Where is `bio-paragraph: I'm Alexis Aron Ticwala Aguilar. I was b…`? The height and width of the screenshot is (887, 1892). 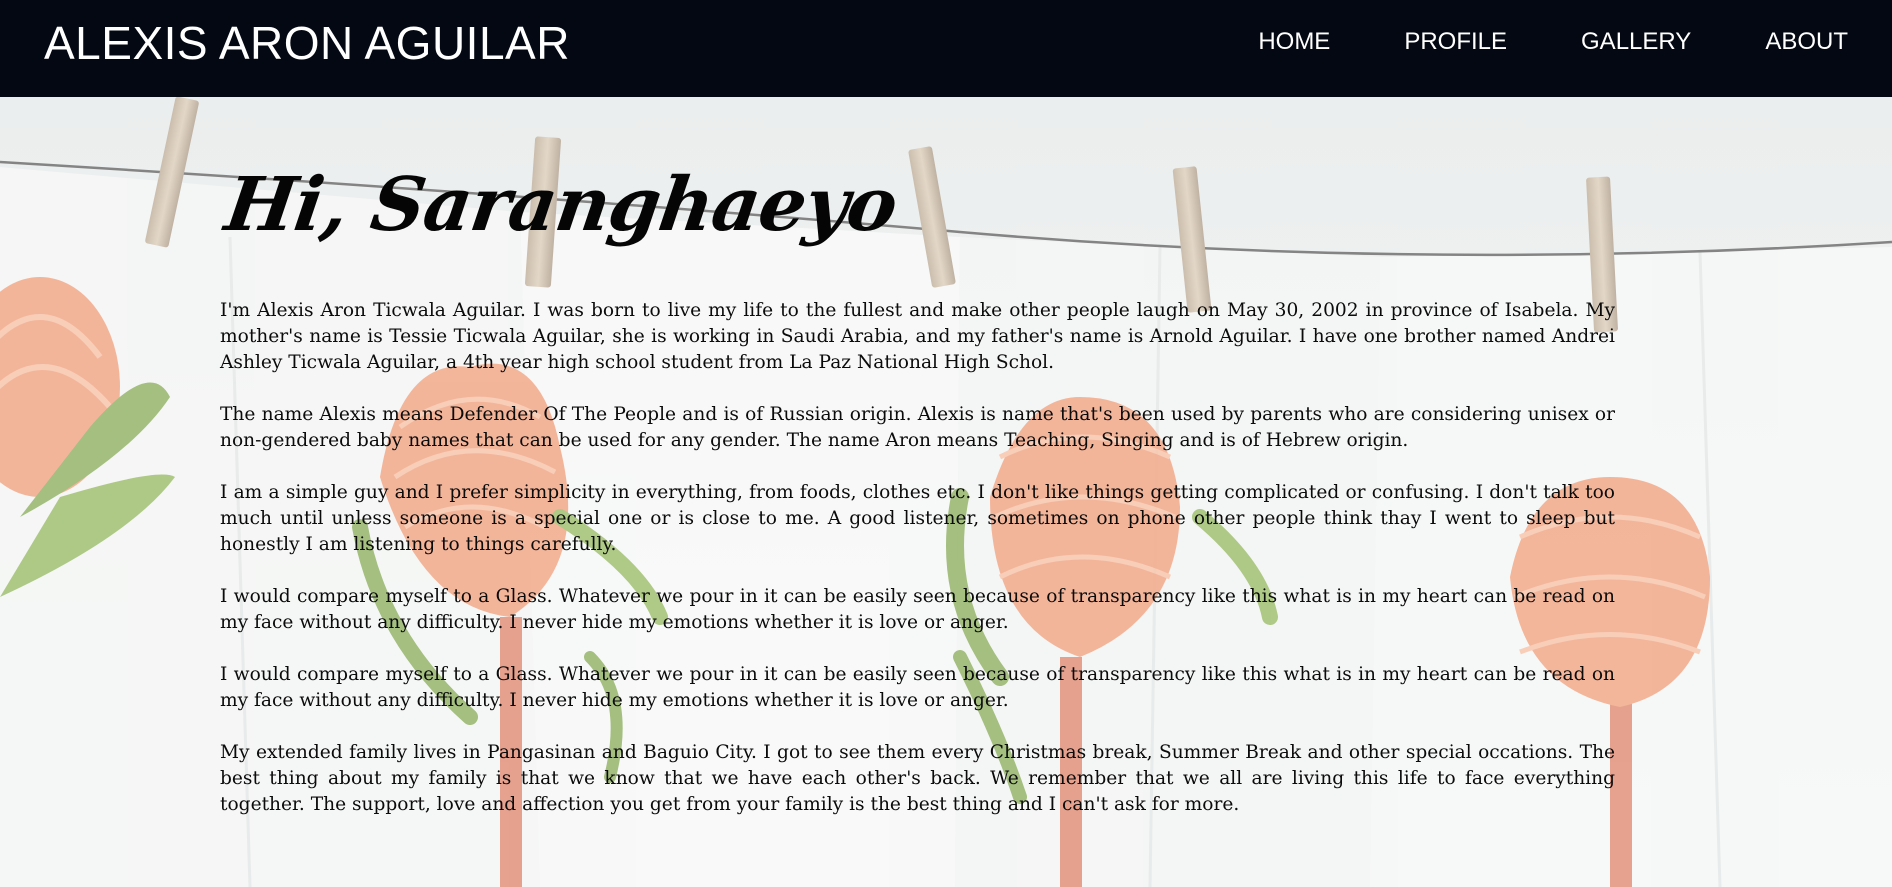 bio-paragraph: I'm Alexis Aron Ticwala Aguilar. I was b… is located at coordinates (917, 336).